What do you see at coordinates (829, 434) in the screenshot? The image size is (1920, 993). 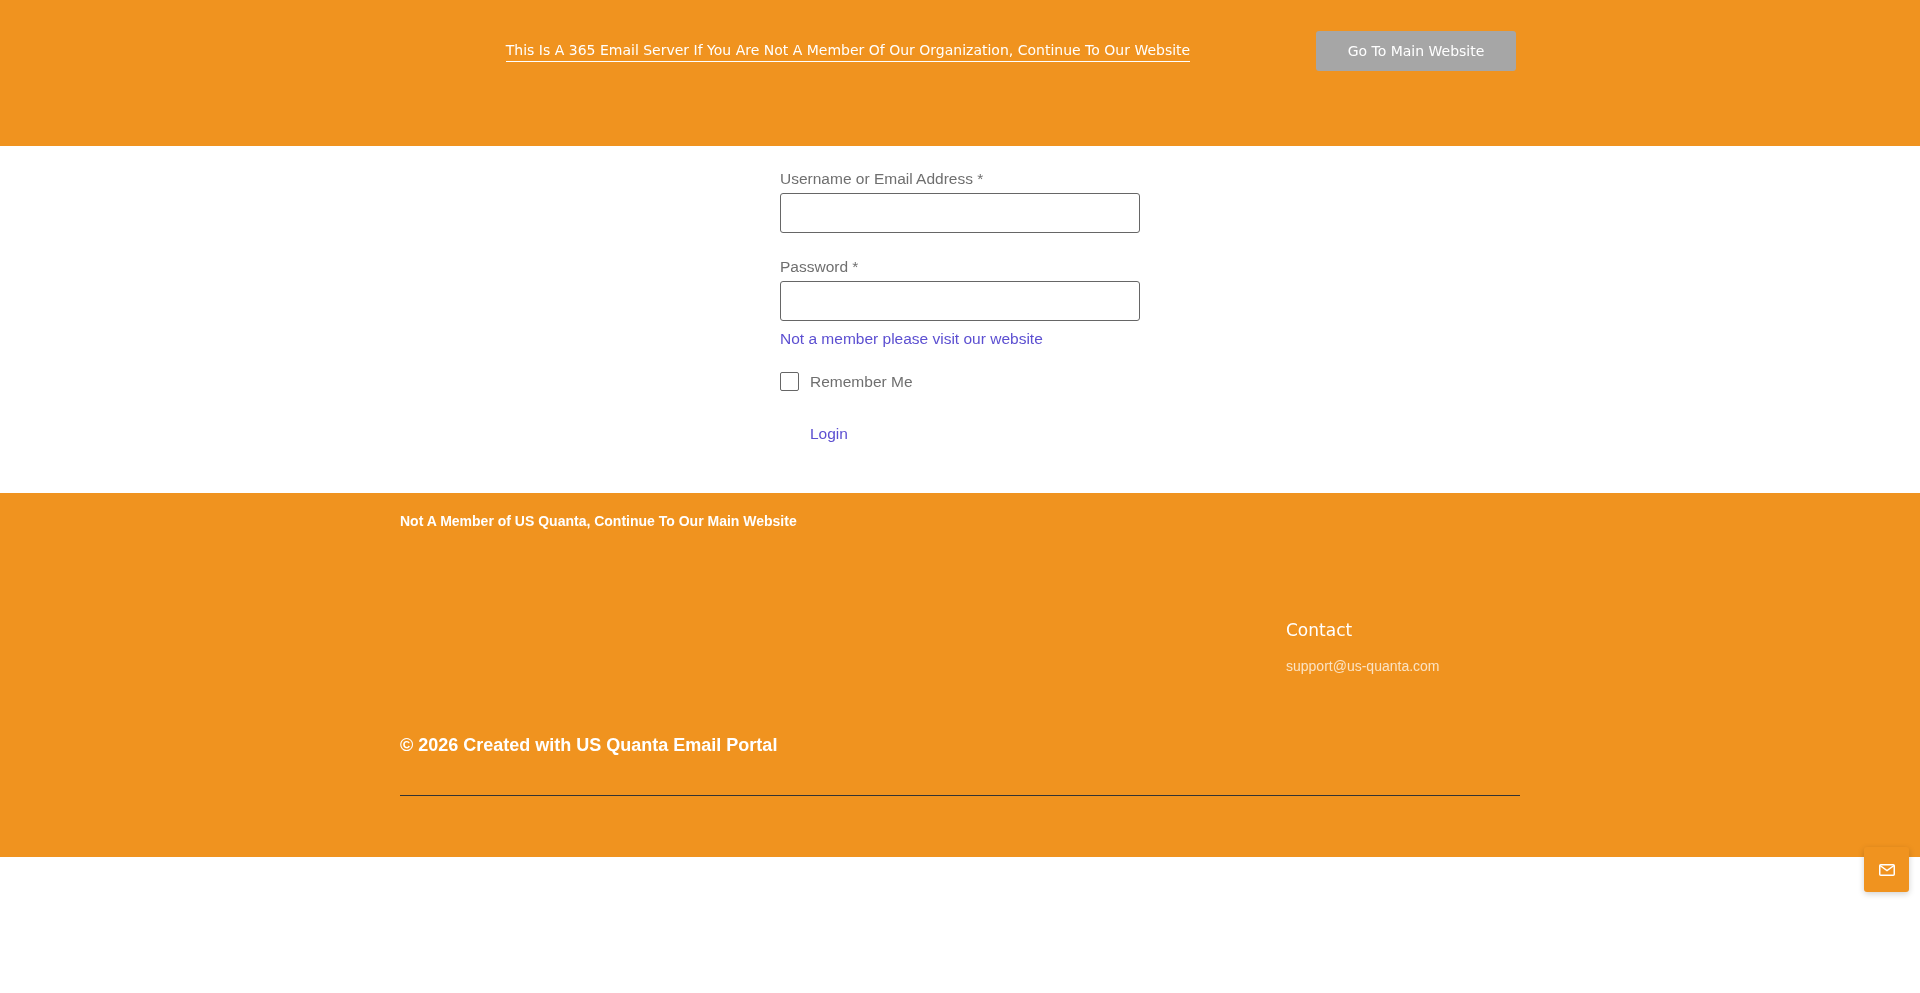 I see `login-button: Login` at bounding box center [829, 434].